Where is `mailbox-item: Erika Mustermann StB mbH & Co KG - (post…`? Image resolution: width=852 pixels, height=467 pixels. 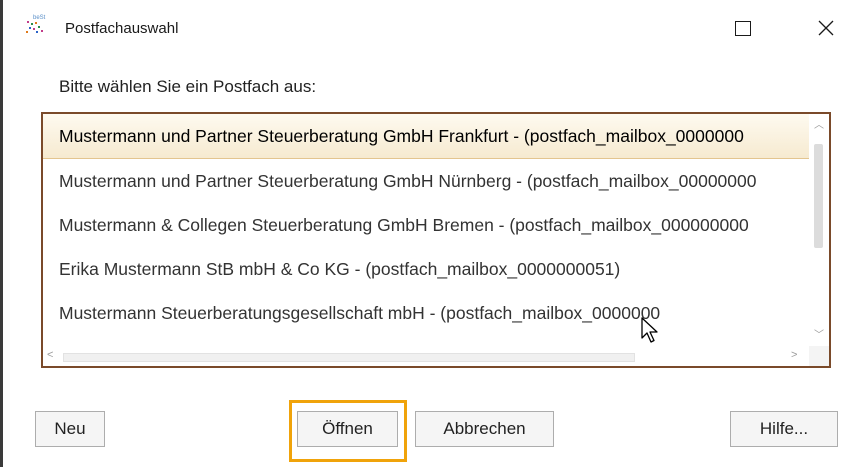 mailbox-item: Erika Mustermann StB mbH & Co KG - (post… is located at coordinates (427, 269).